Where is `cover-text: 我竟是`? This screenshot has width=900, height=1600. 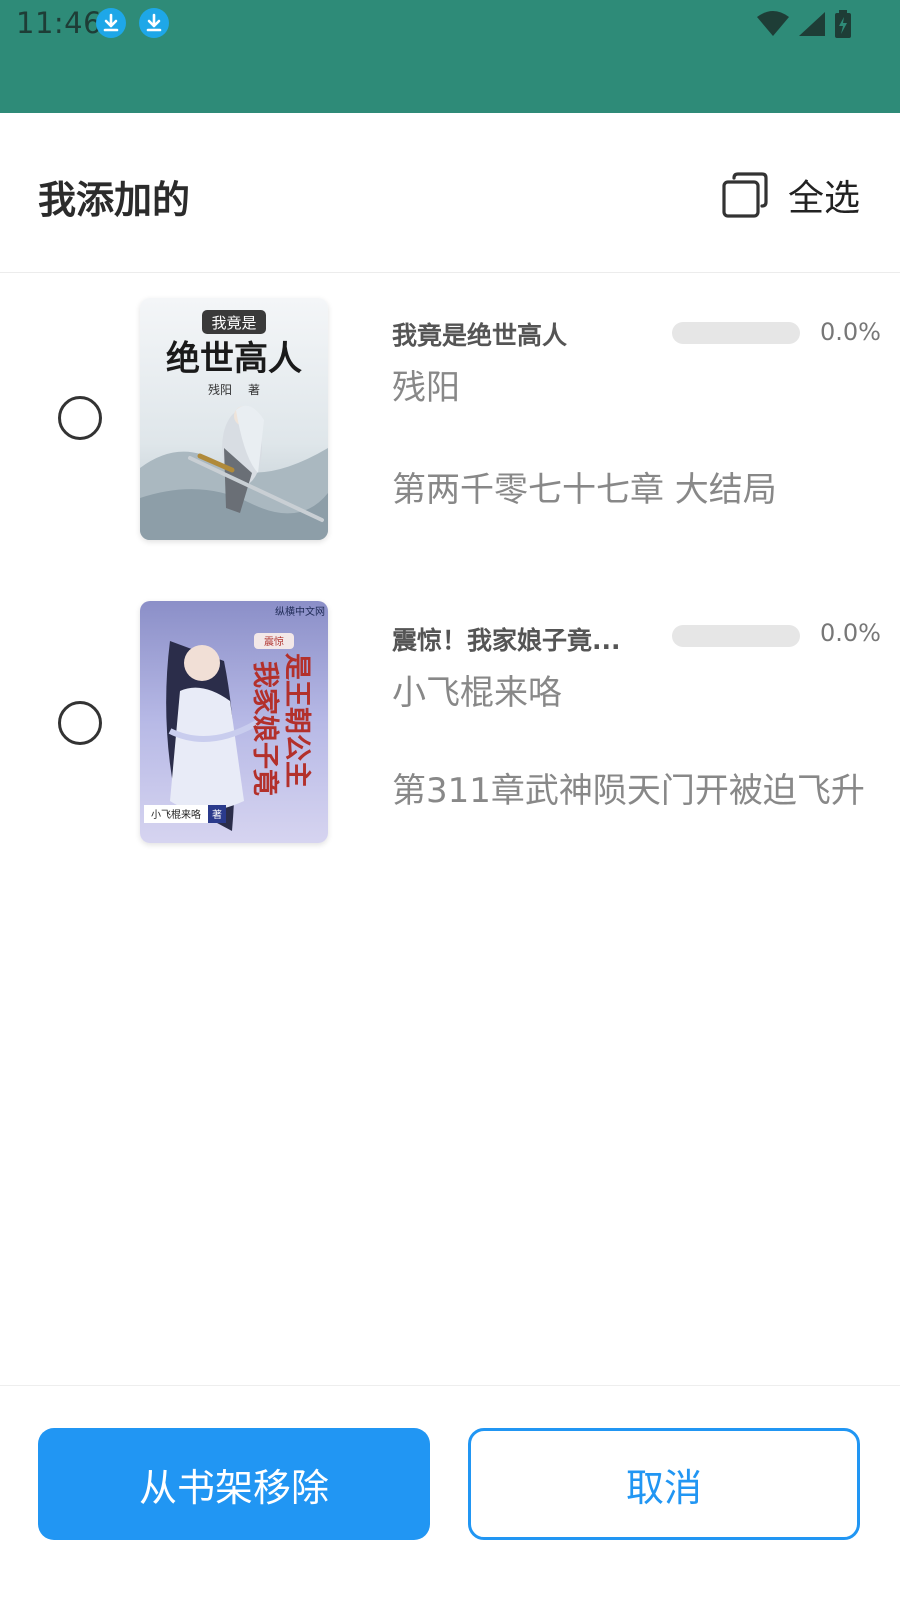 cover-text: 我竟是 is located at coordinates (233, 323).